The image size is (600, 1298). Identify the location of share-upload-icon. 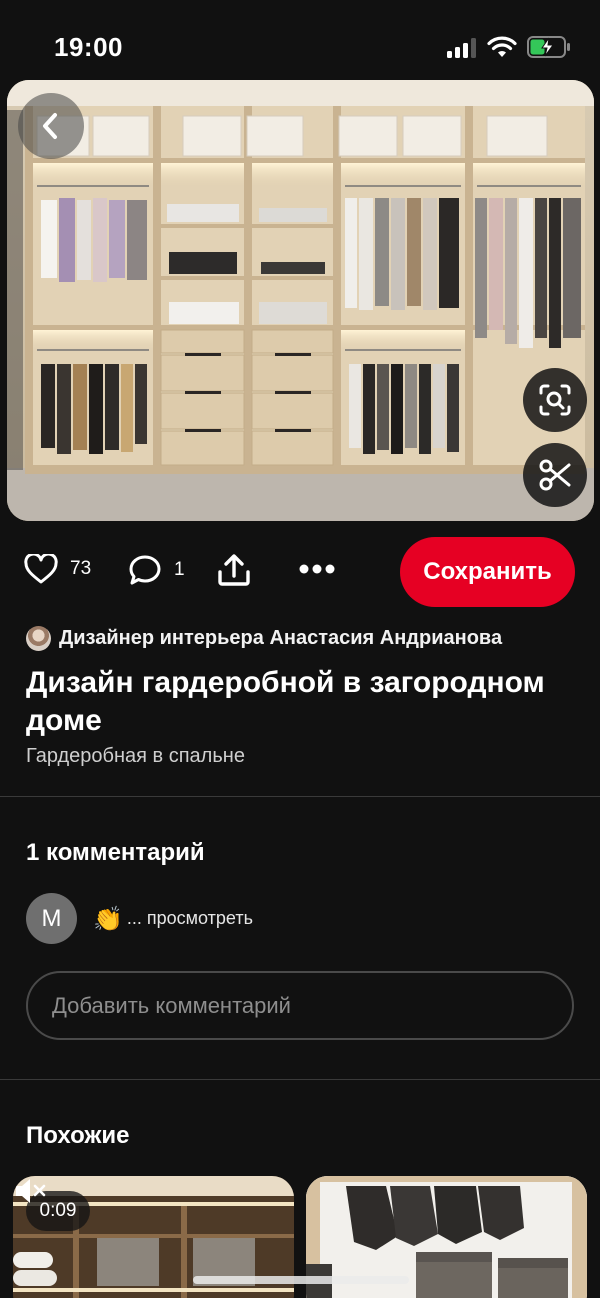
(234, 570).